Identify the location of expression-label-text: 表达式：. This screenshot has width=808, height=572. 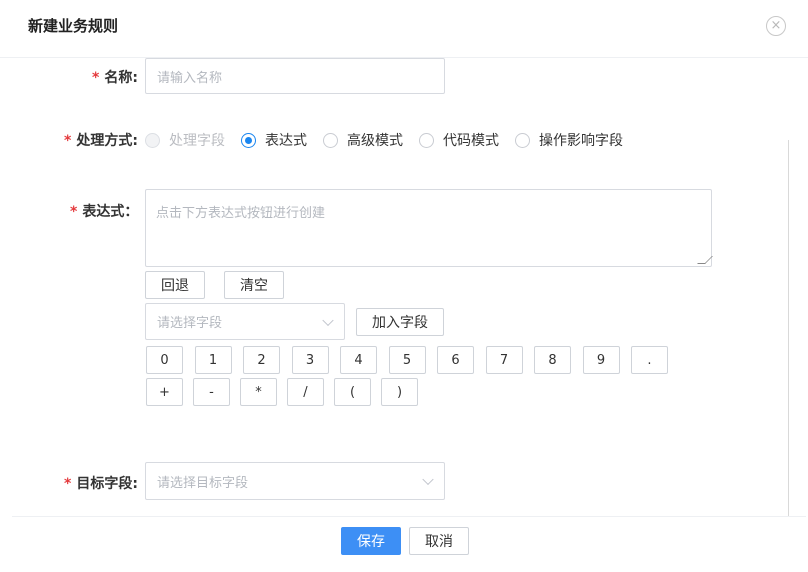
(110, 212).